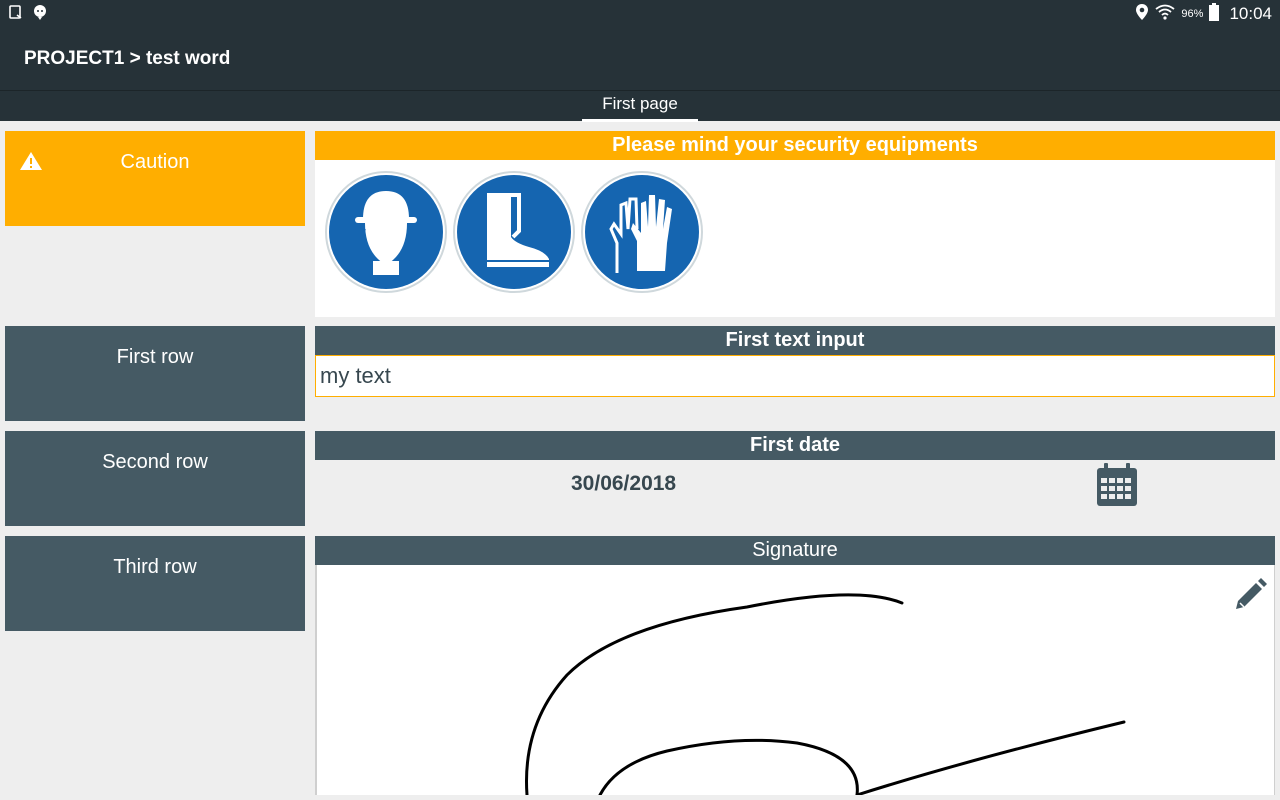 This screenshot has width=1280, height=800. Describe the element at coordinates (155, 478) in the screenshot. I see `row-label-second: Second row` at that location.